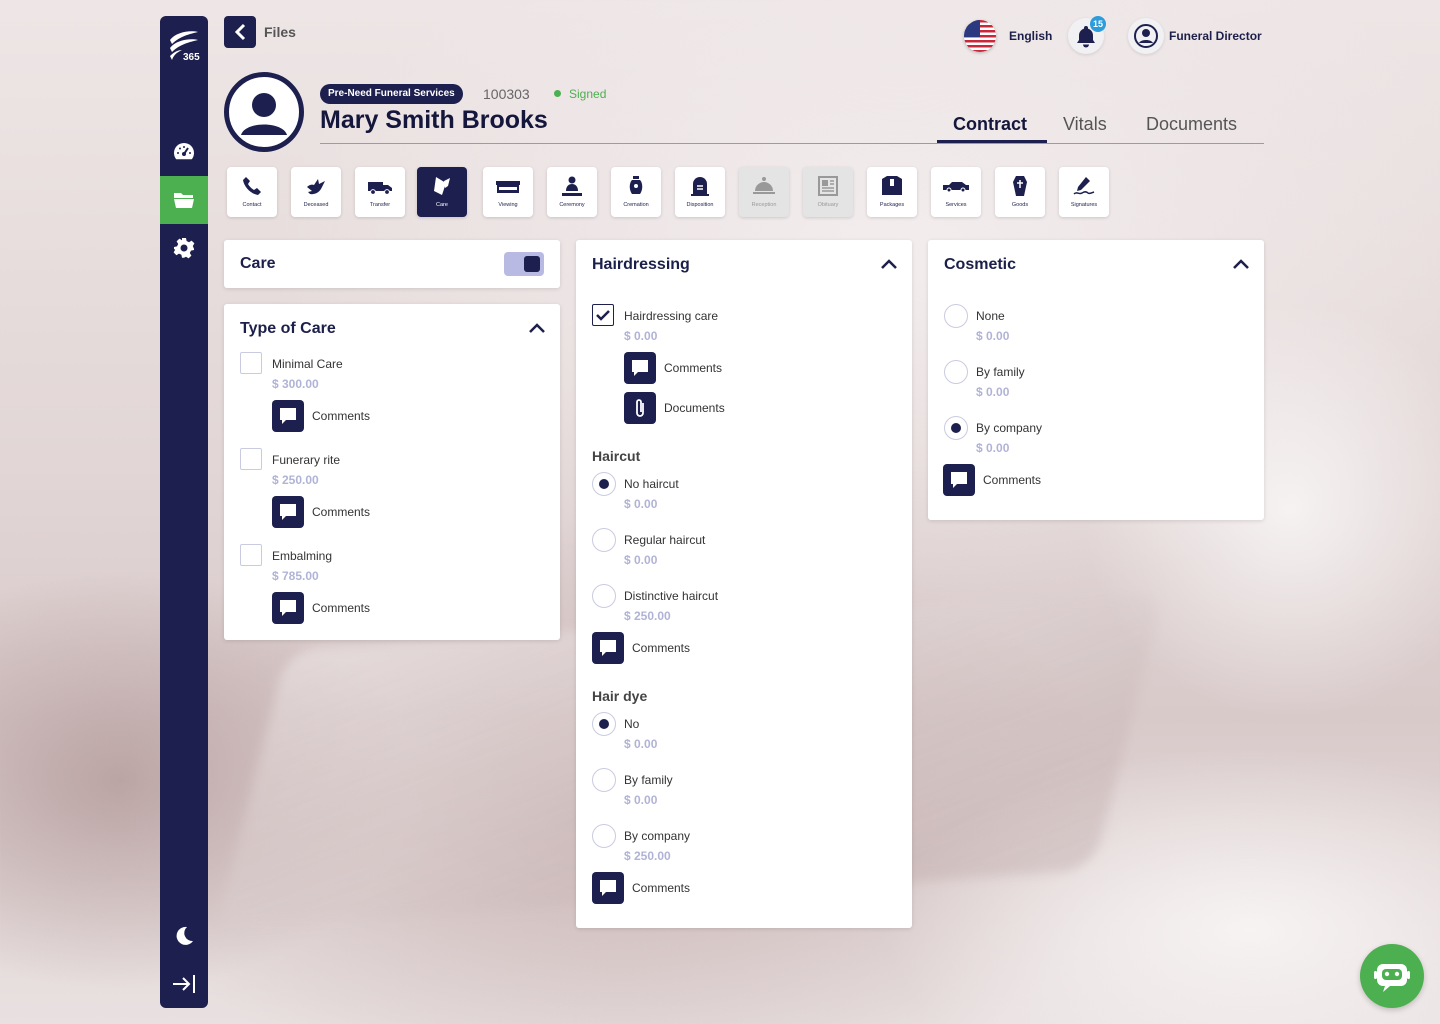  I want to click on minimal-care-checkbox, so click(251, 363).